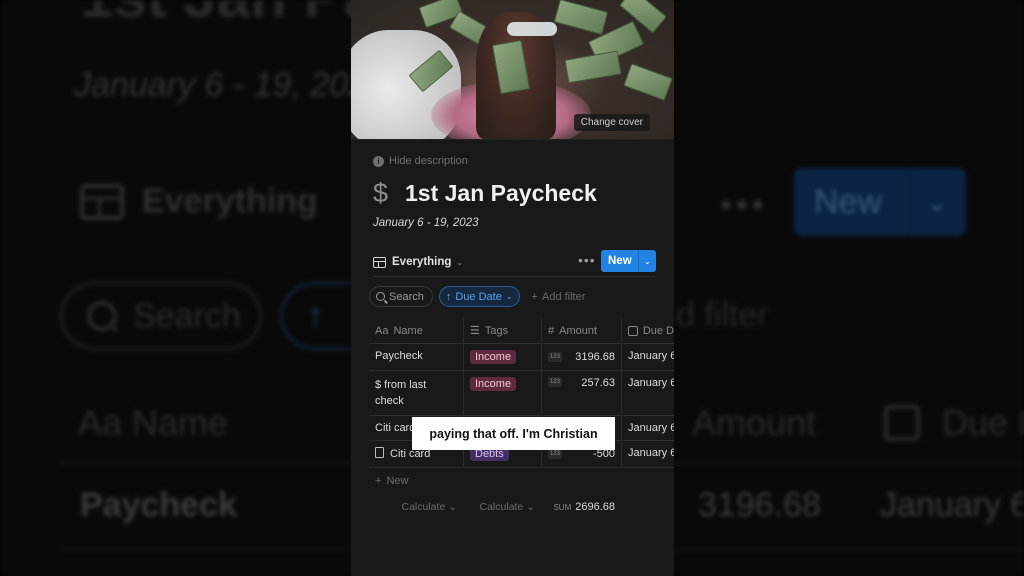  I want to click on page-description: January 6 - 19, 2023, so click(426, 223).